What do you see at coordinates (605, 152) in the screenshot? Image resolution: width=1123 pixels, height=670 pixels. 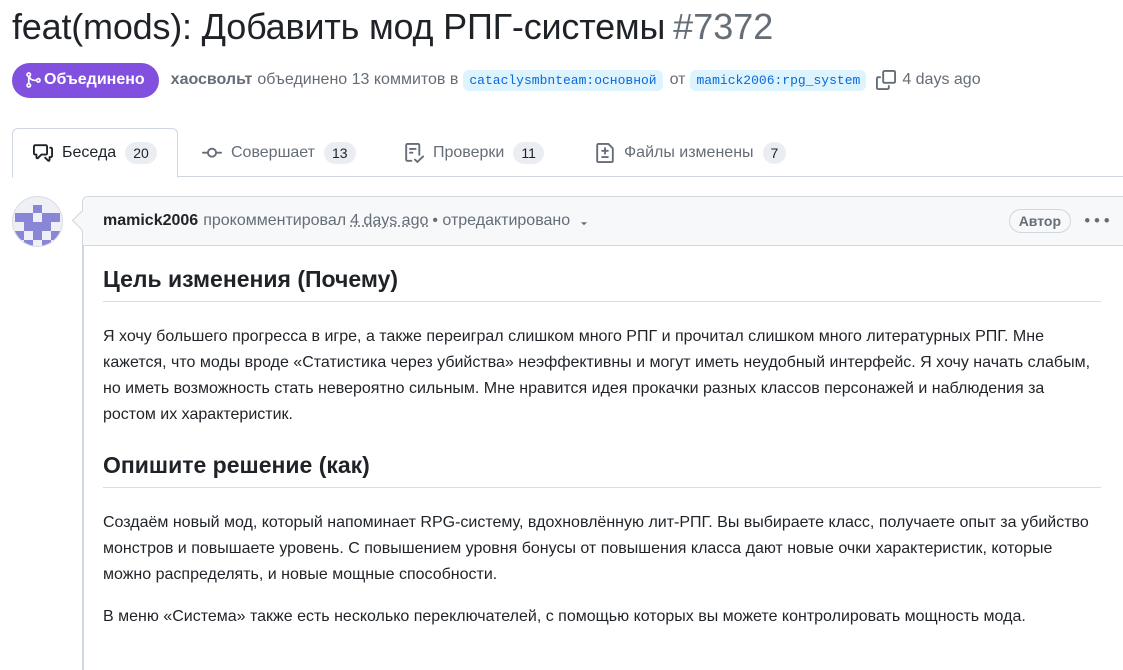 I see `file-diff-icon` at bounding box center [605, 152].